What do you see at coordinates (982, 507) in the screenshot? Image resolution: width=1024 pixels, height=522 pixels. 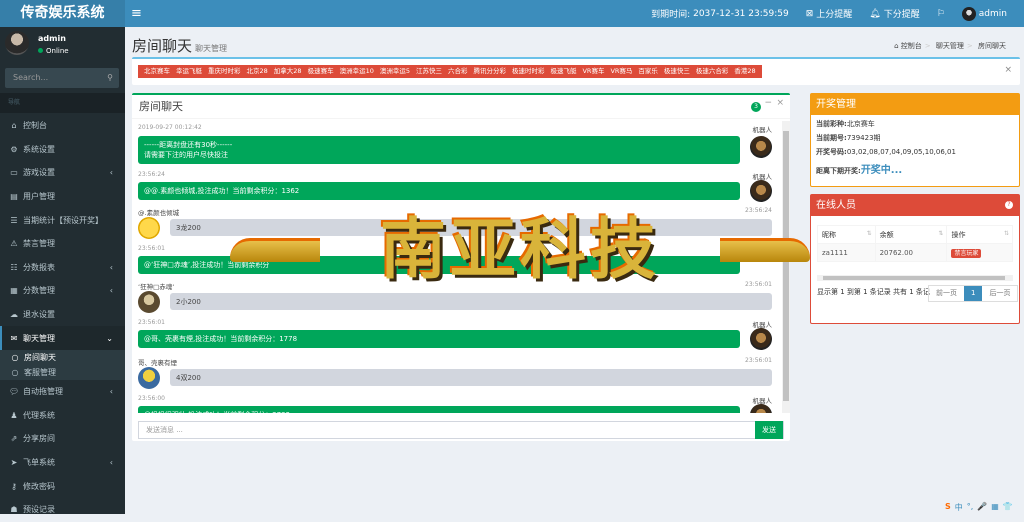 I see `microphone-icon: 🎤` at bounding box center [982, 507].